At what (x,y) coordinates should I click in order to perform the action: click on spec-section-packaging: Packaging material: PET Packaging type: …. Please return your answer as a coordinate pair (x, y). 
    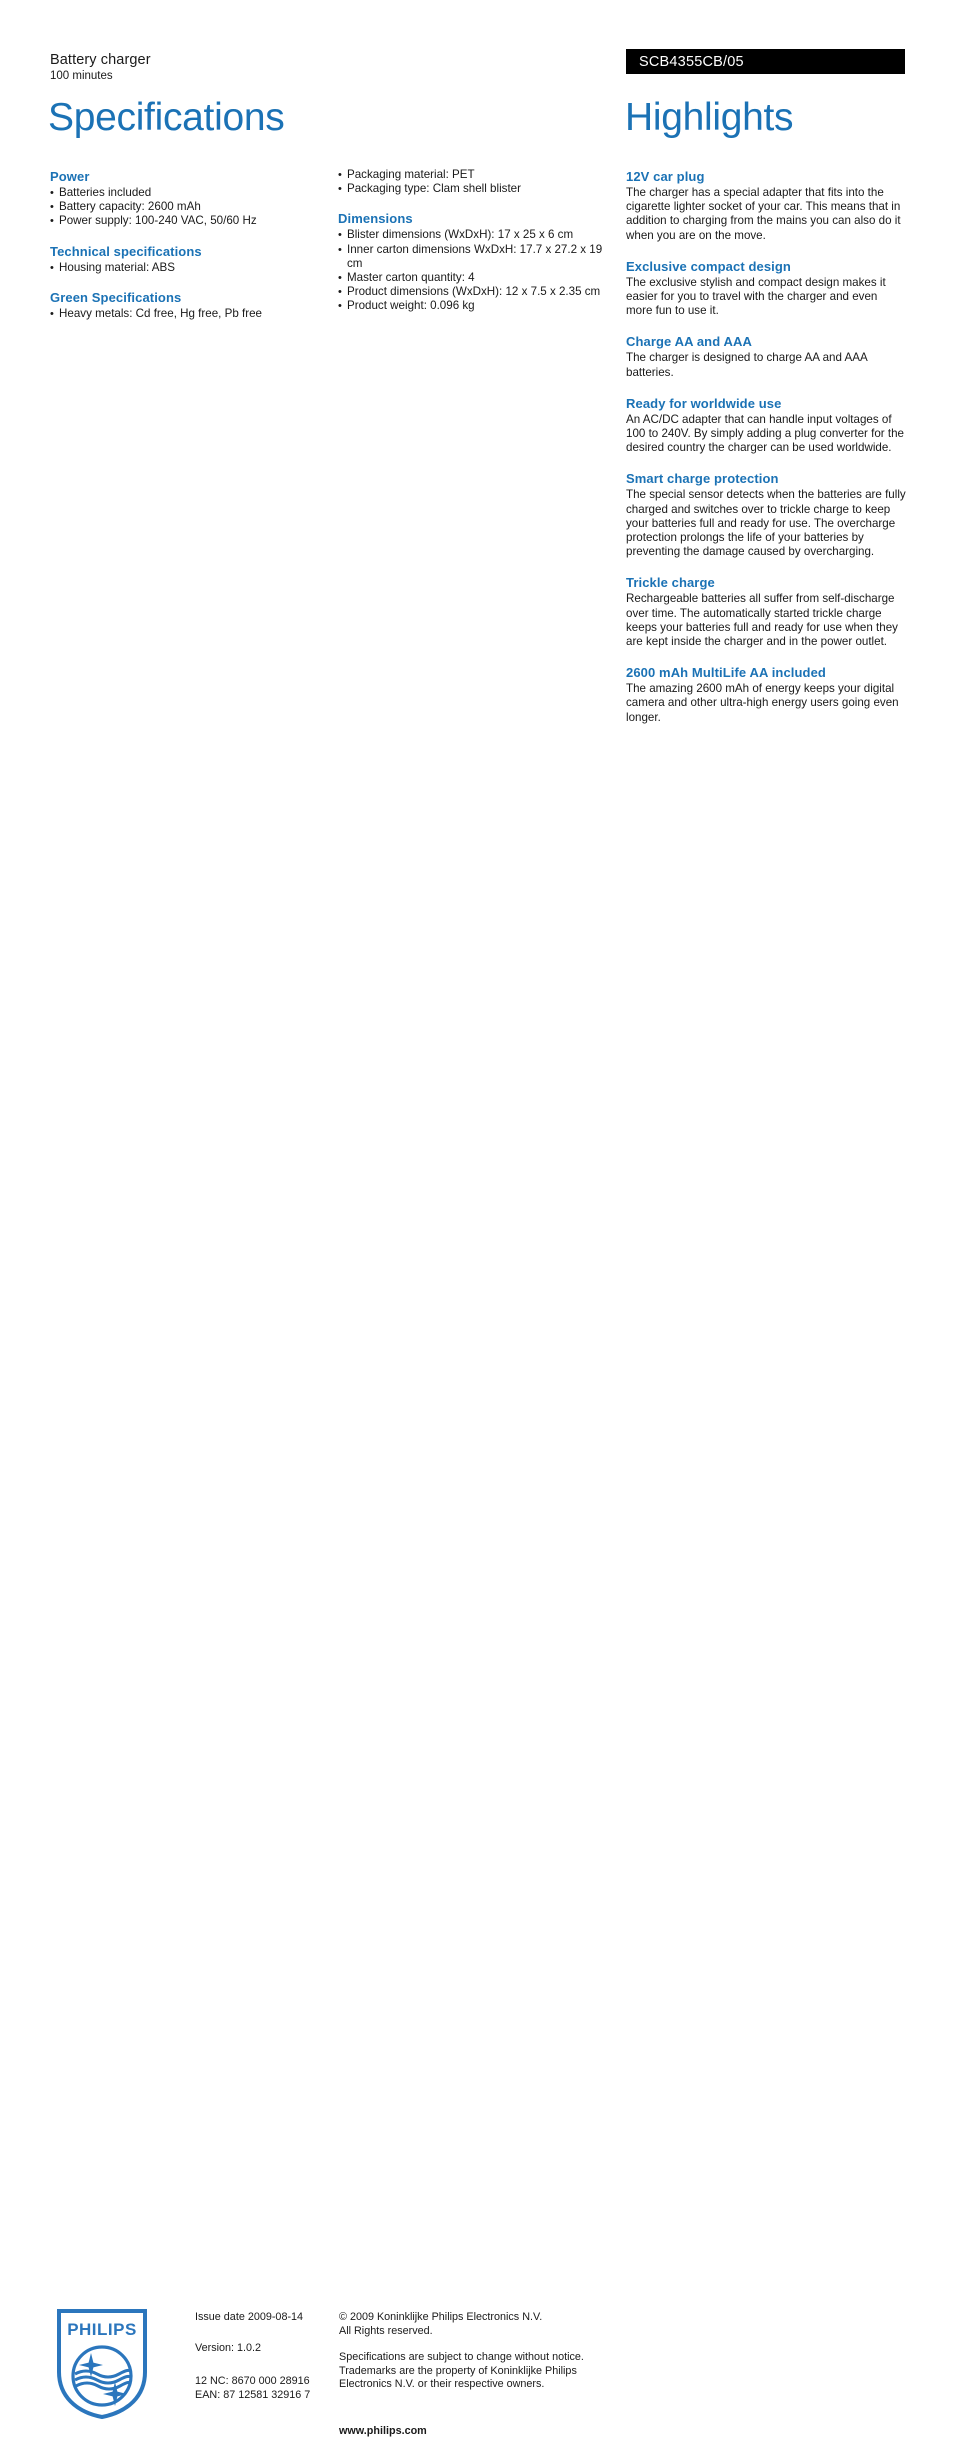
    Looking at the image, I should click on (479, 182).